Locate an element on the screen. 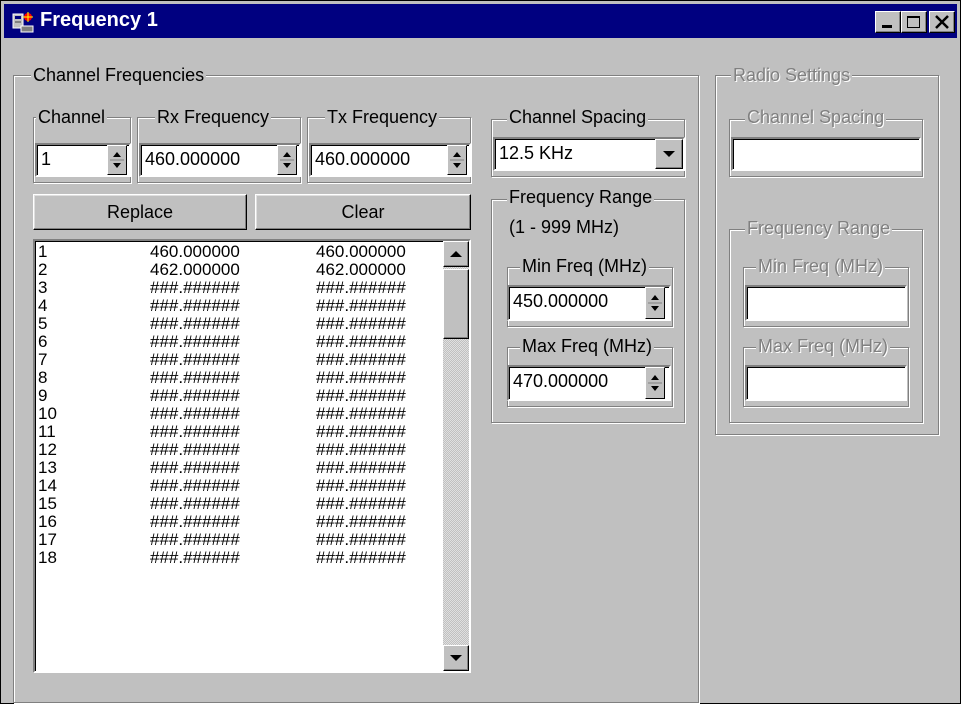 Image resolution: width=963 pixels, height=706 pixels. channel-number: 8 is located at coordinates (43, 377).